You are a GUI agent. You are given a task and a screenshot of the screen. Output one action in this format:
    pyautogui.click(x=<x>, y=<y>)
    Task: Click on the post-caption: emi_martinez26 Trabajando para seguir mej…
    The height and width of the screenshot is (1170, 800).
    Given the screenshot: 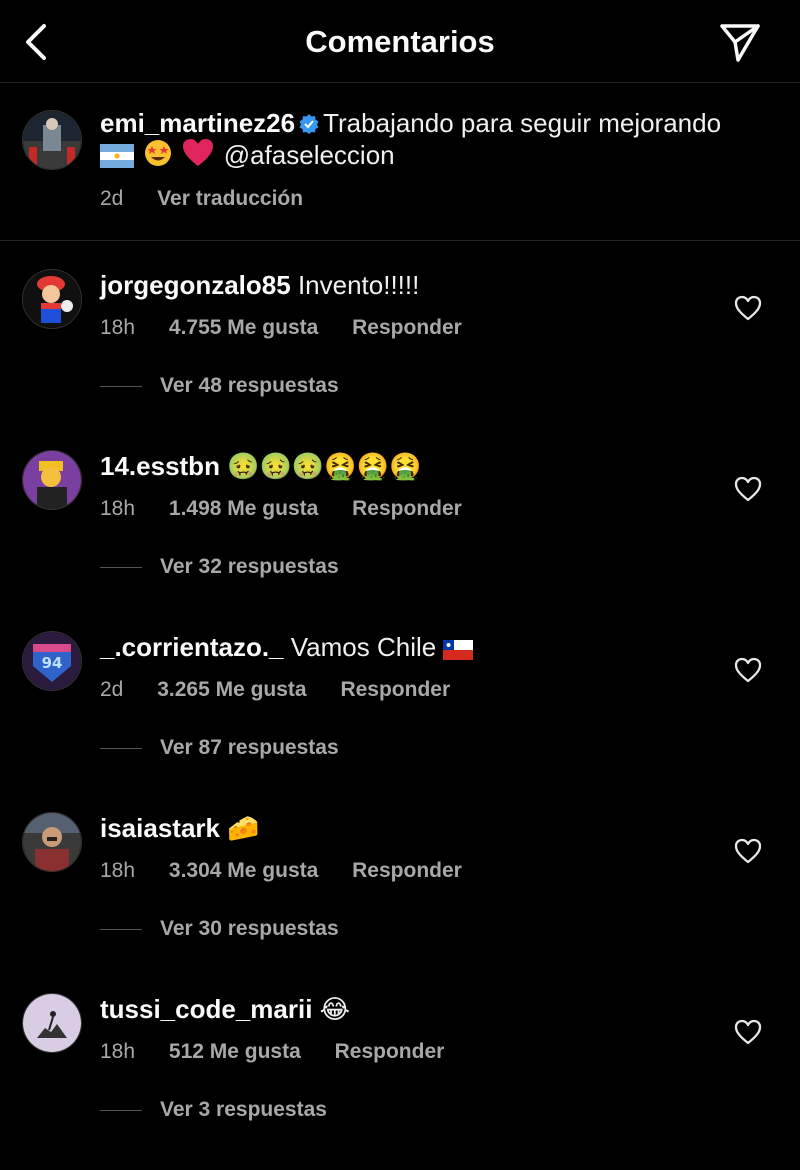 What is the action you would take?
    pyautogui.click(x=400, y=161)
    